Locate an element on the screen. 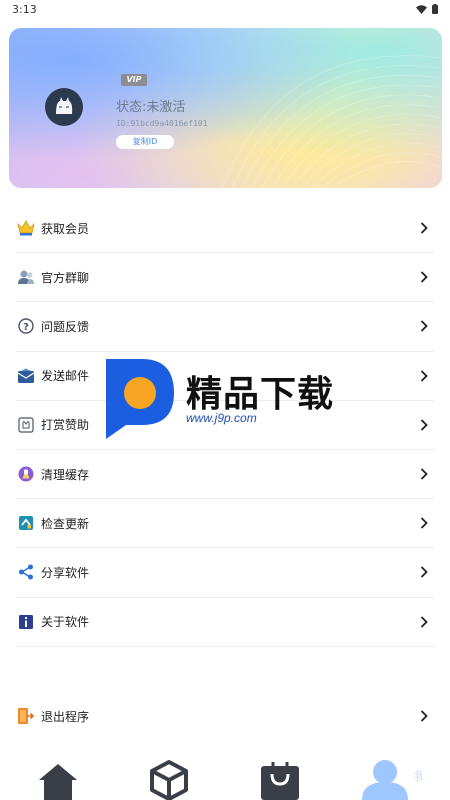 This screenshot has height=800, width=450. wifi-icon is located at coordinates (421, 9).